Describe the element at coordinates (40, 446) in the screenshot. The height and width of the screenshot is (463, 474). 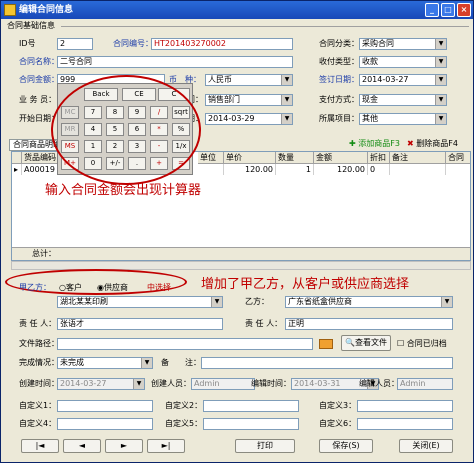
I see `first-record-button: |◄` at that location.